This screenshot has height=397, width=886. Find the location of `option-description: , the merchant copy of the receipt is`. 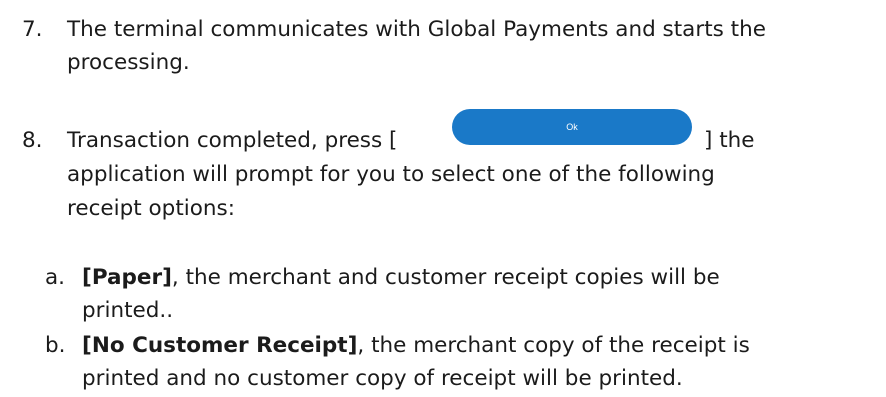

option-description: , the merchant copy of the receipt is is located at coordinates (553, 345).